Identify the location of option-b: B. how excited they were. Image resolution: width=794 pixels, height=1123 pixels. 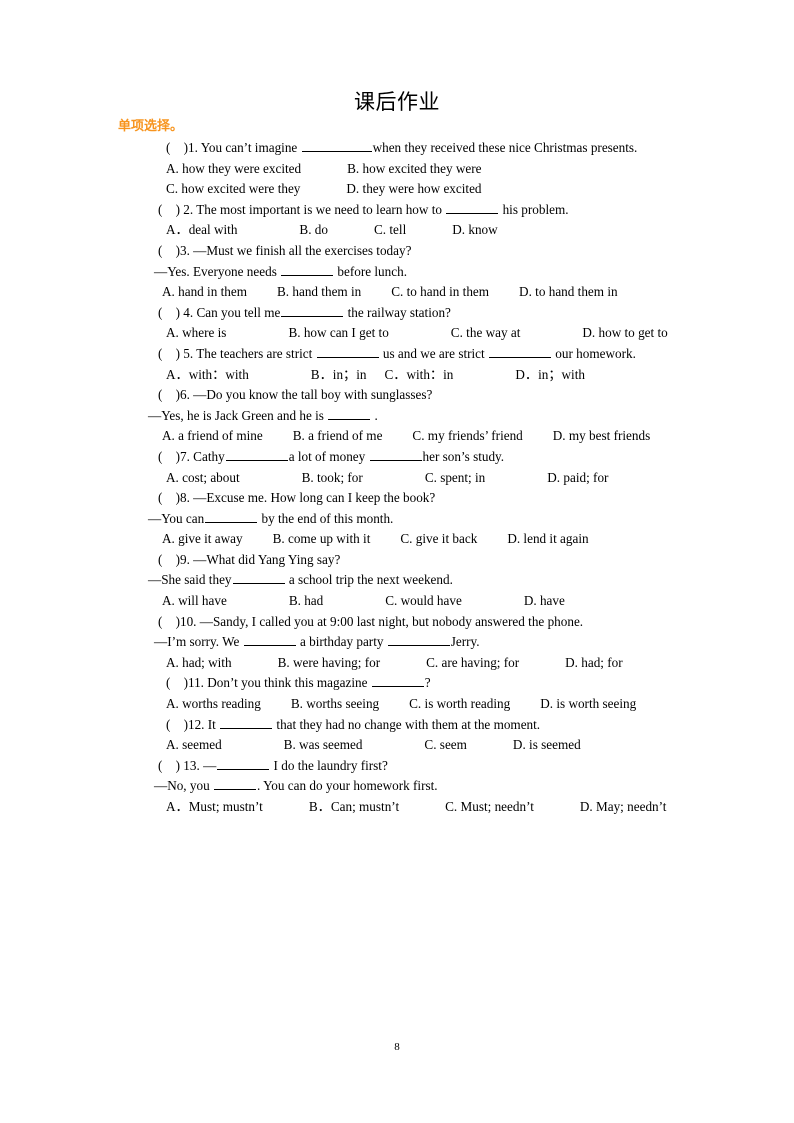
(414, 168).